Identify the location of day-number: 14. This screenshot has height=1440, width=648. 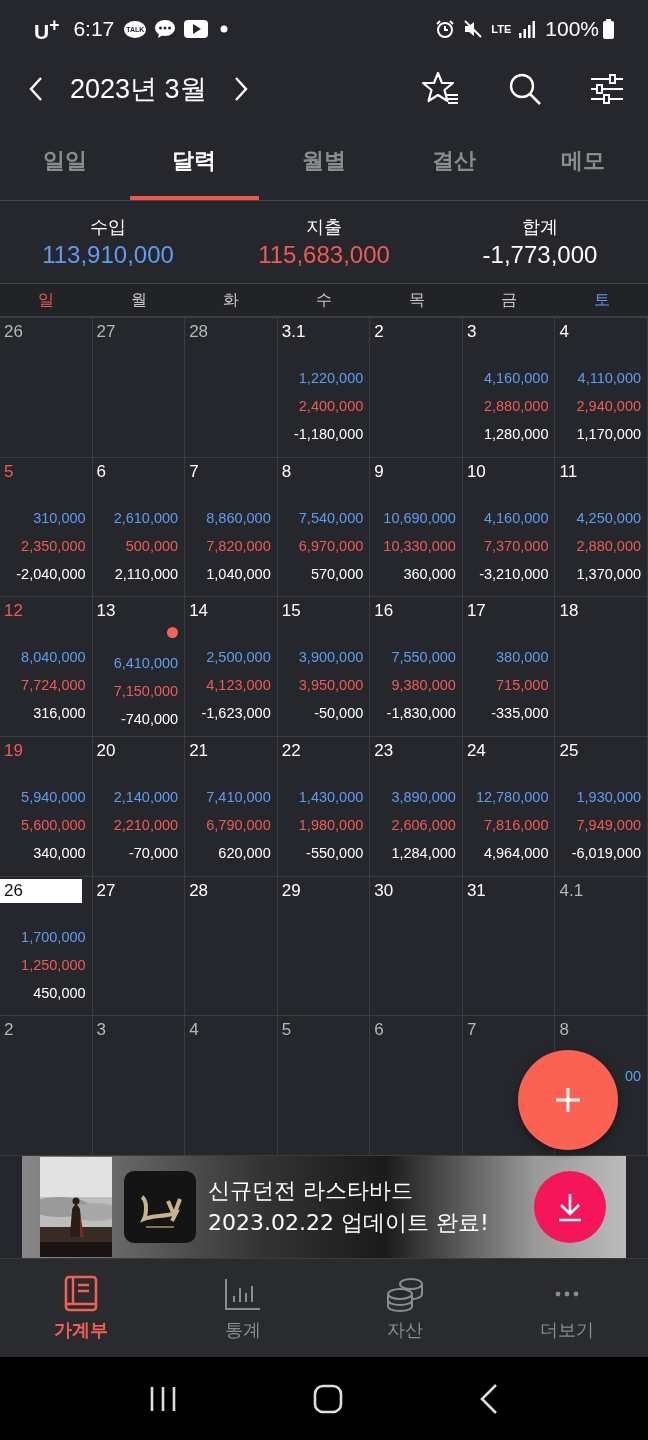
(199, 611).